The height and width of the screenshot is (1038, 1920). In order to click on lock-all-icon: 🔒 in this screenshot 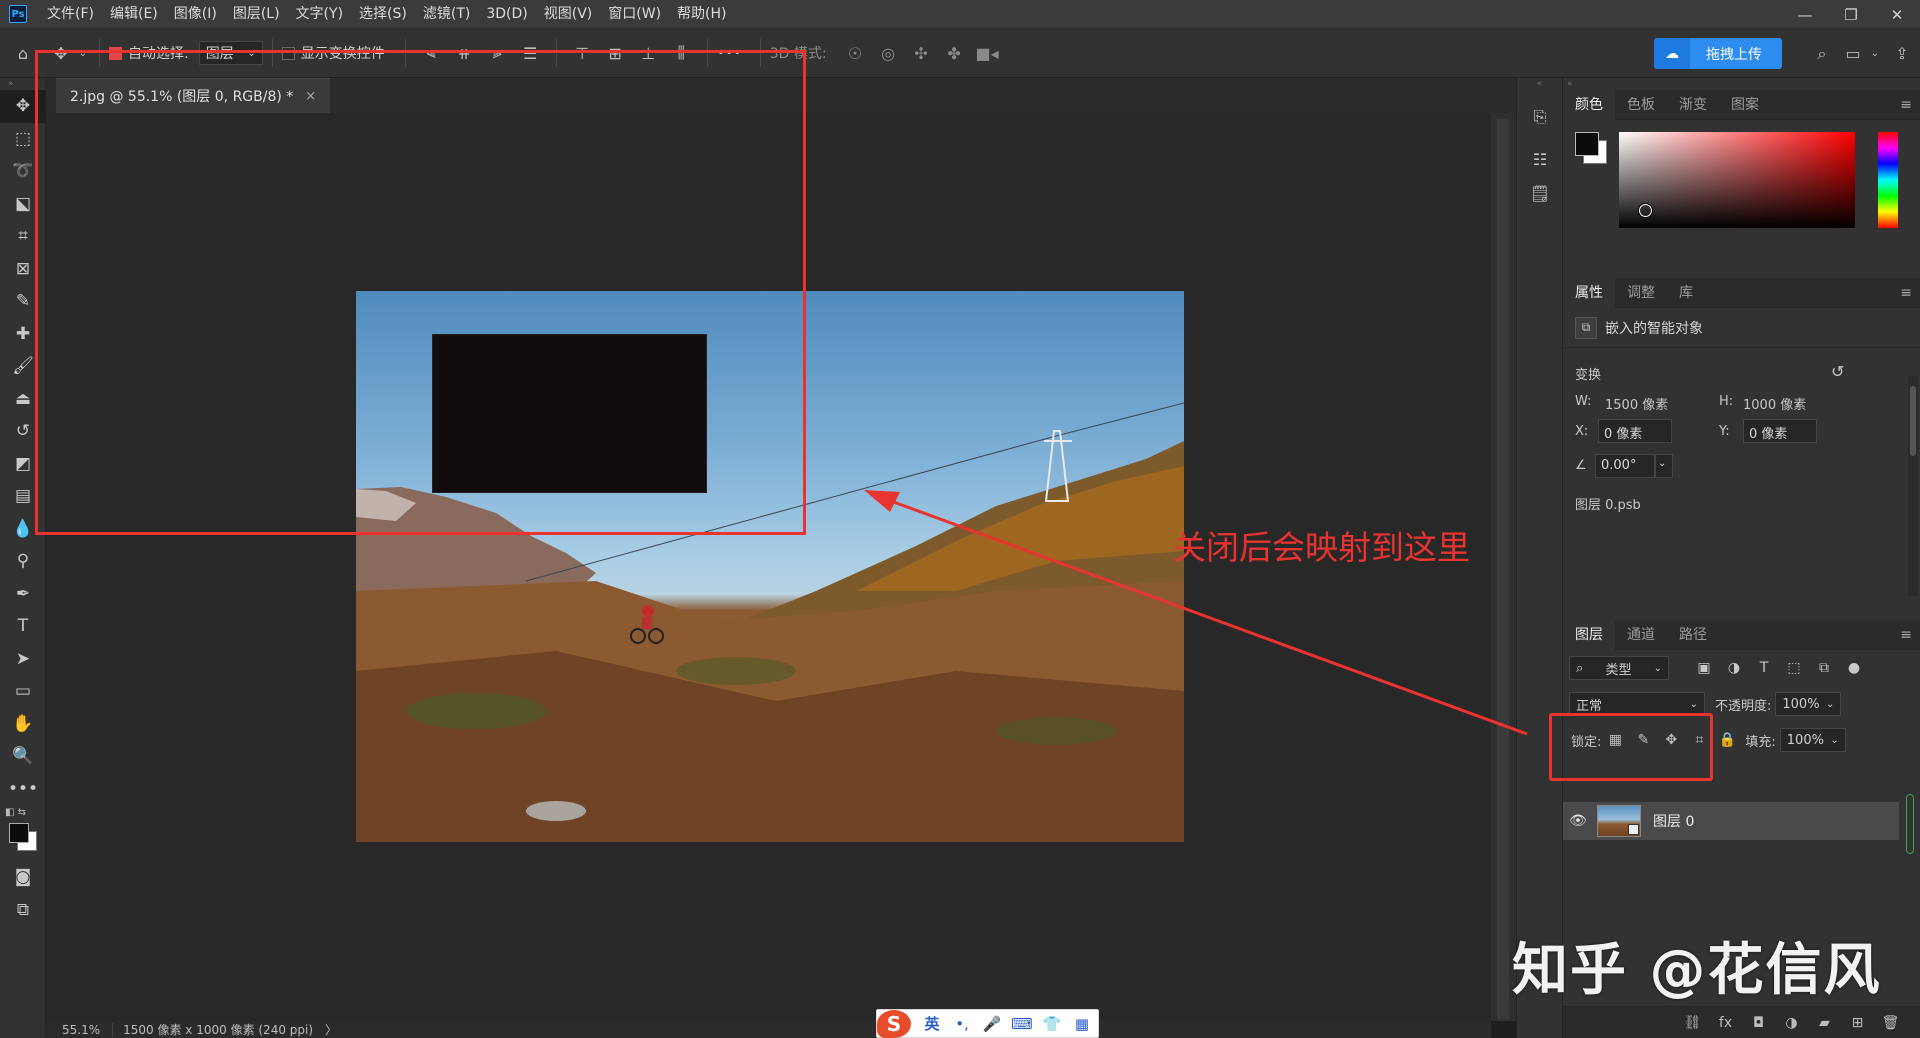, I will do `click(1727, 740)`.